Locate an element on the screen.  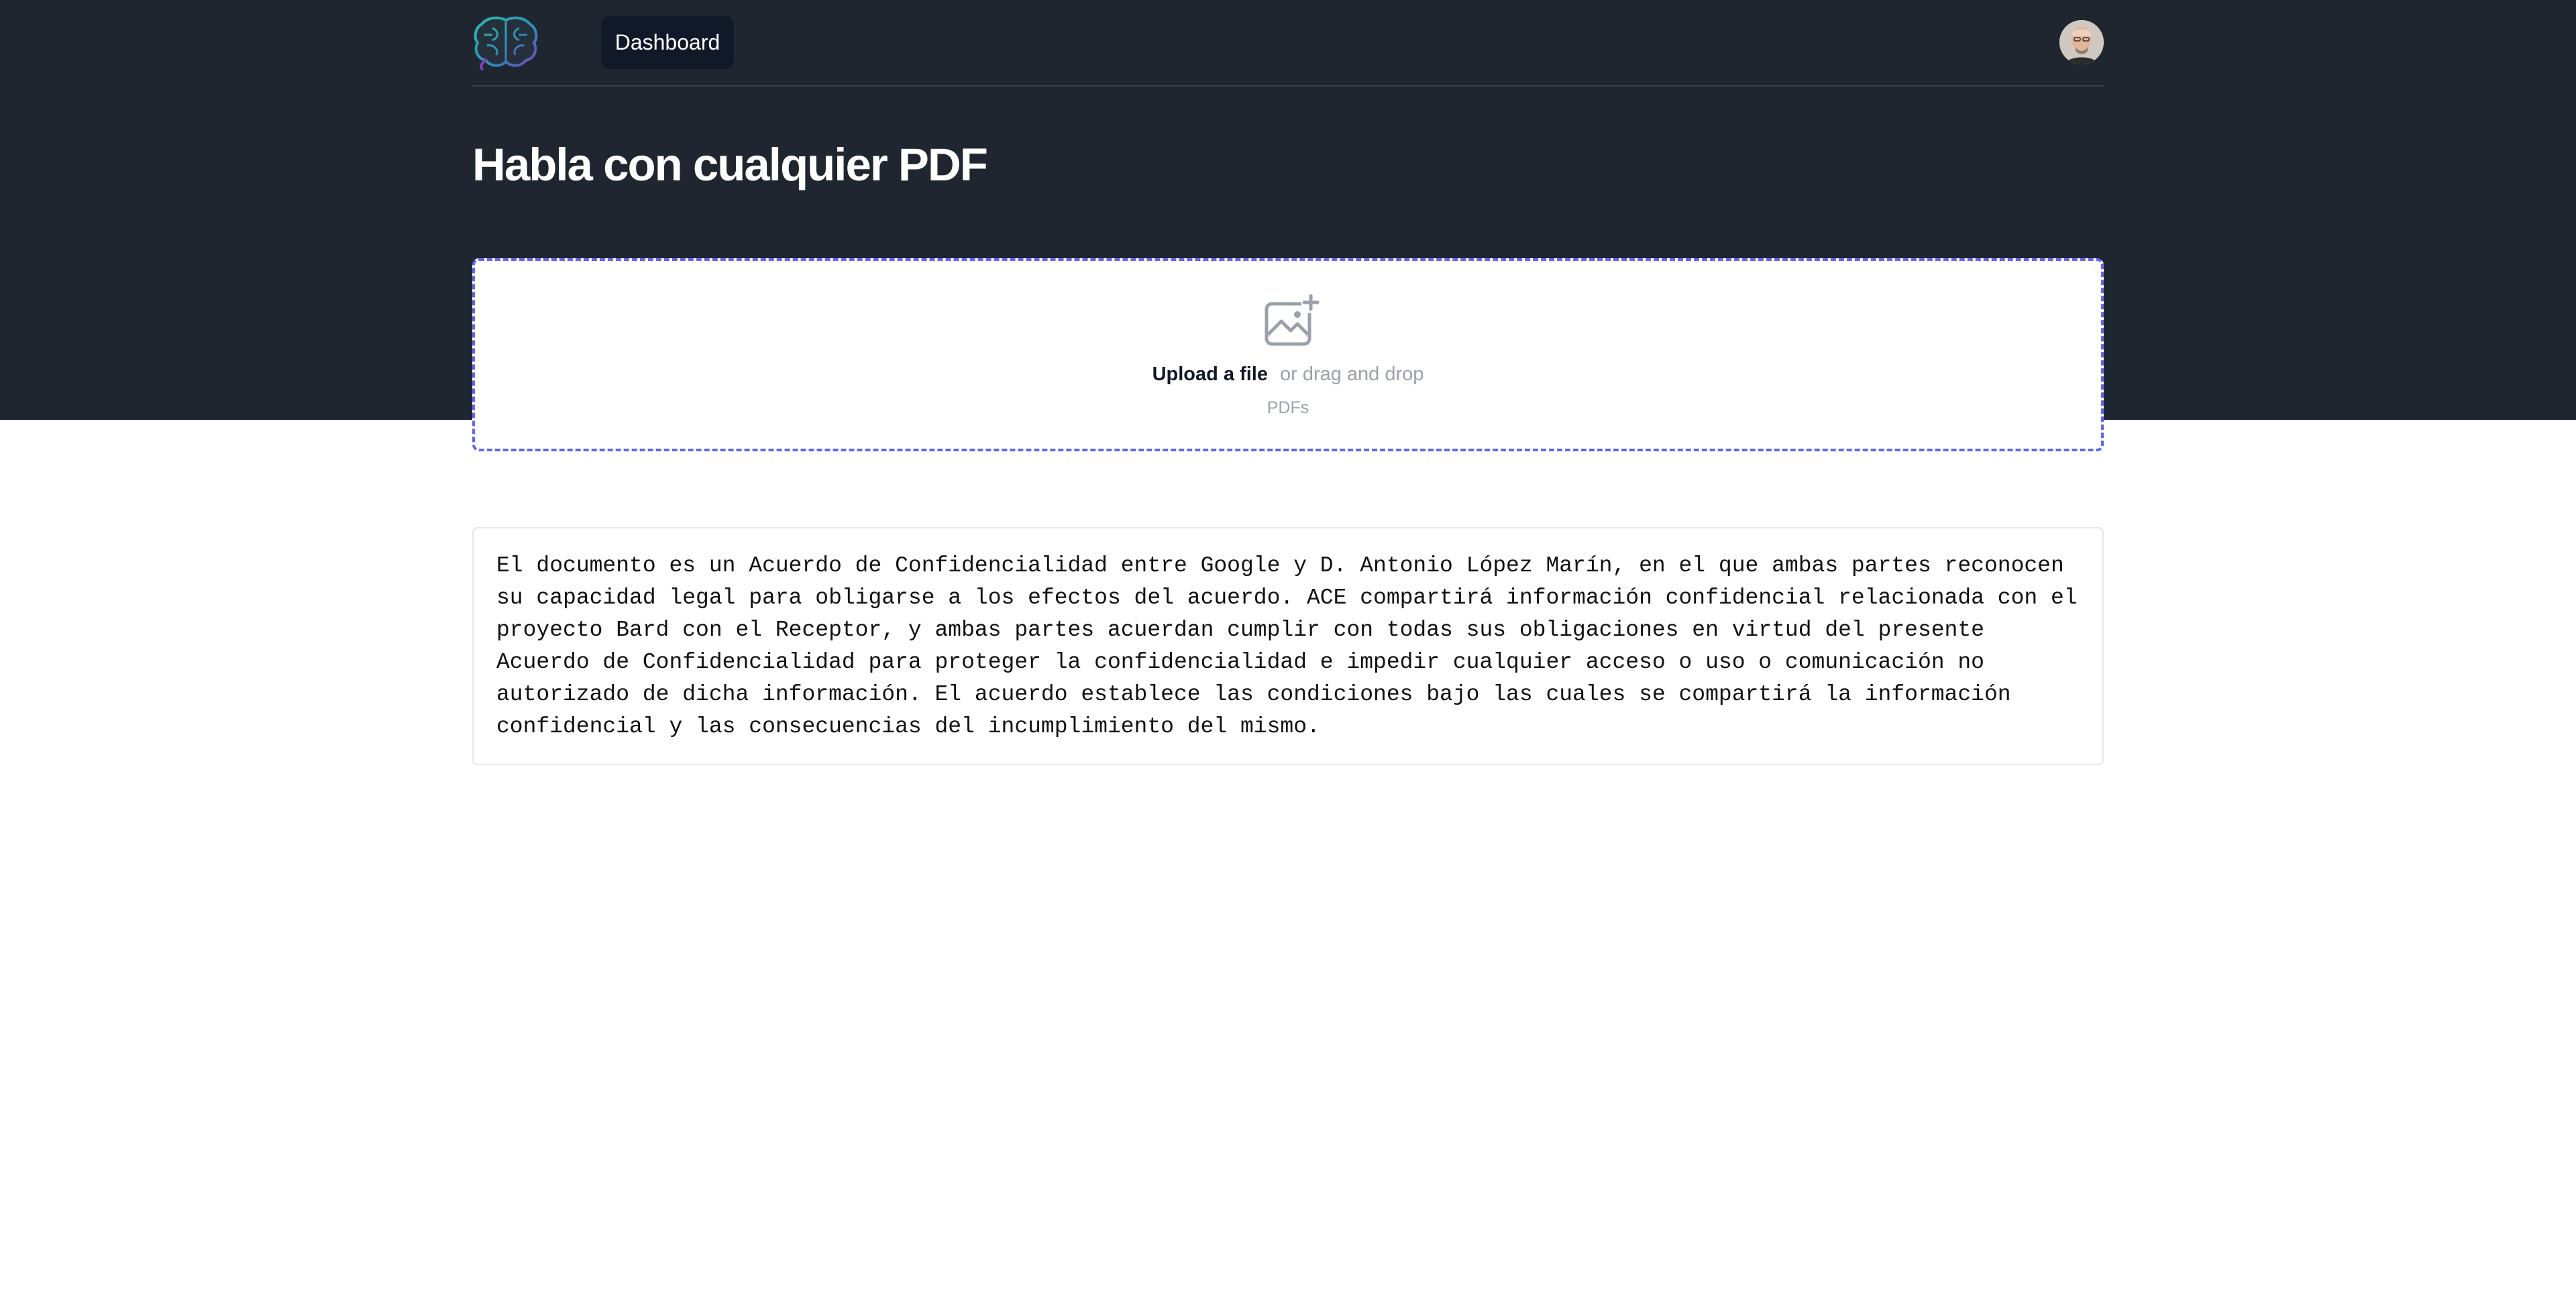
file-dropzone: Upload a file or drag and drop PDFs is located at coordinates (1288, 354).